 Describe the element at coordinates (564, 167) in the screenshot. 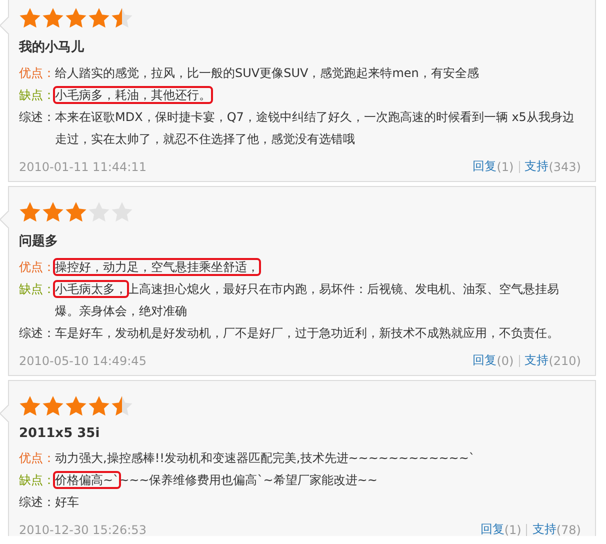

I see `support-count: (343)` at that location.